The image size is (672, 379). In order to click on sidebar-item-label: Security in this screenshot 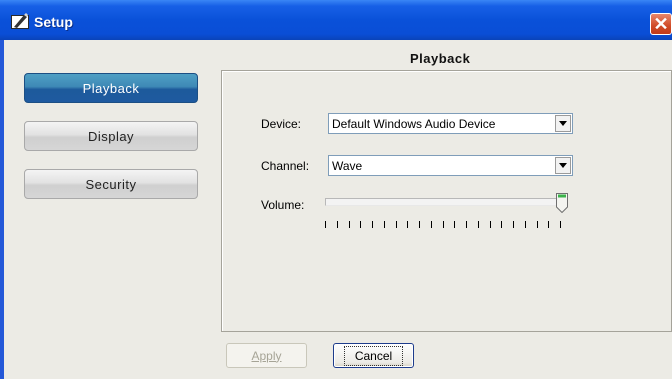, I will do `click(111, 184)`.